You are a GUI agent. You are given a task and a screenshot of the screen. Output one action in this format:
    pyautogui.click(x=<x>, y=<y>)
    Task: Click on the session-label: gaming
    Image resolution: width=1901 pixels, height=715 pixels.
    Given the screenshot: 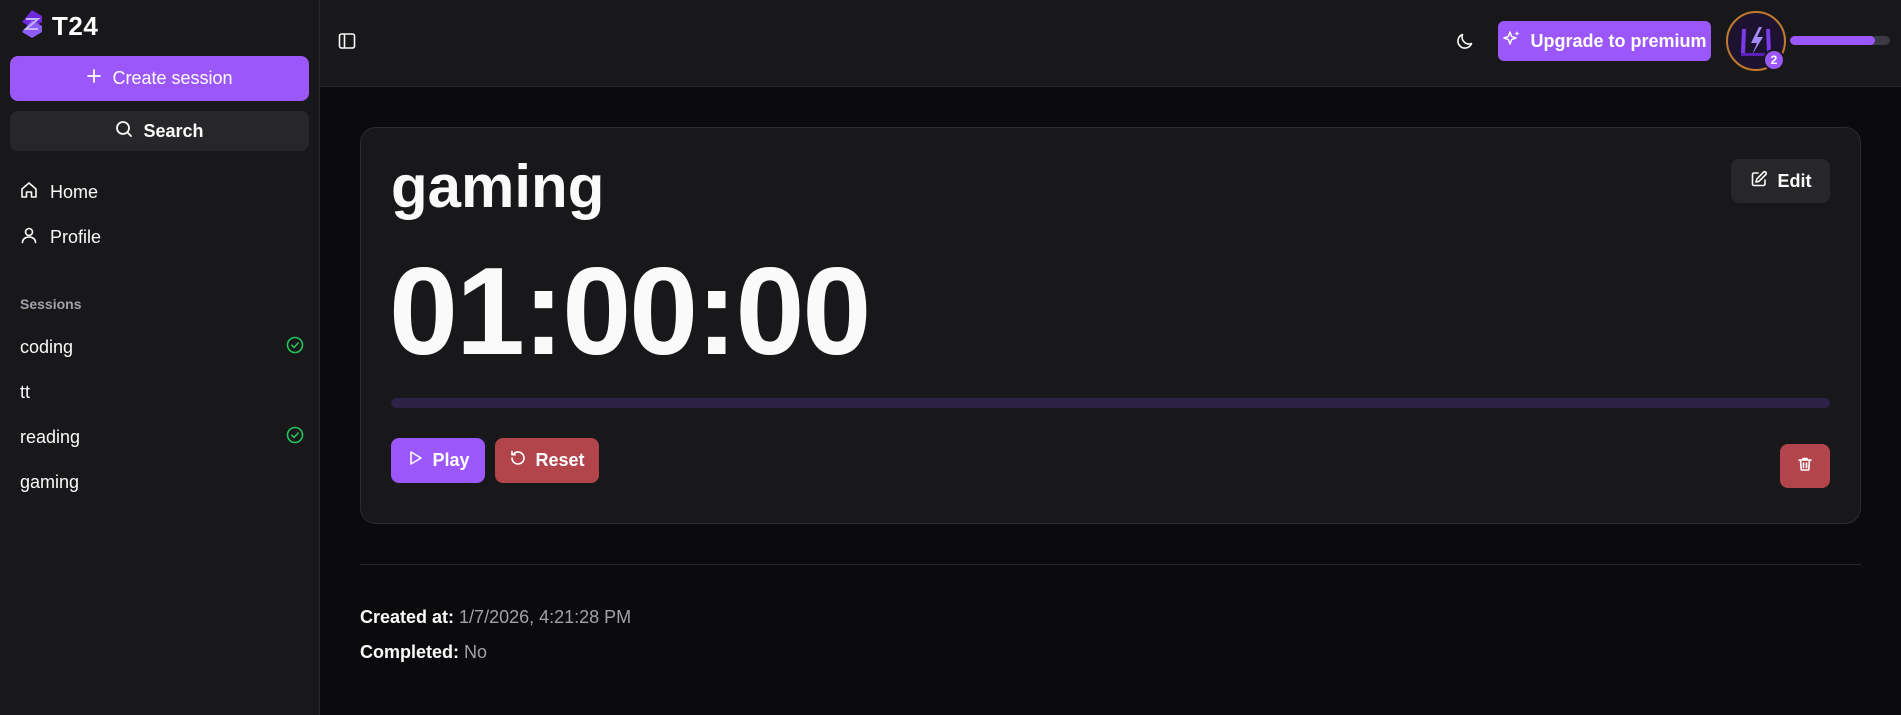 What is the action you would take?
    pyautogui.click(x=50, y=481)
    